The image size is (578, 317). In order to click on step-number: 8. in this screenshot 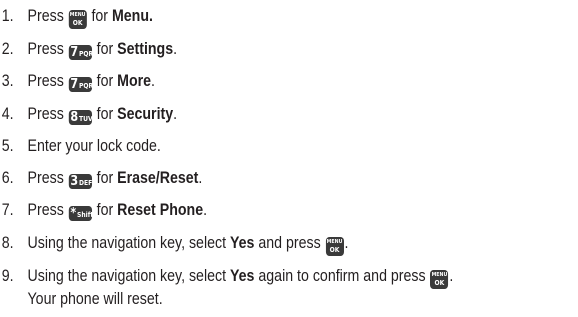, I will do `click(7, 243)`.